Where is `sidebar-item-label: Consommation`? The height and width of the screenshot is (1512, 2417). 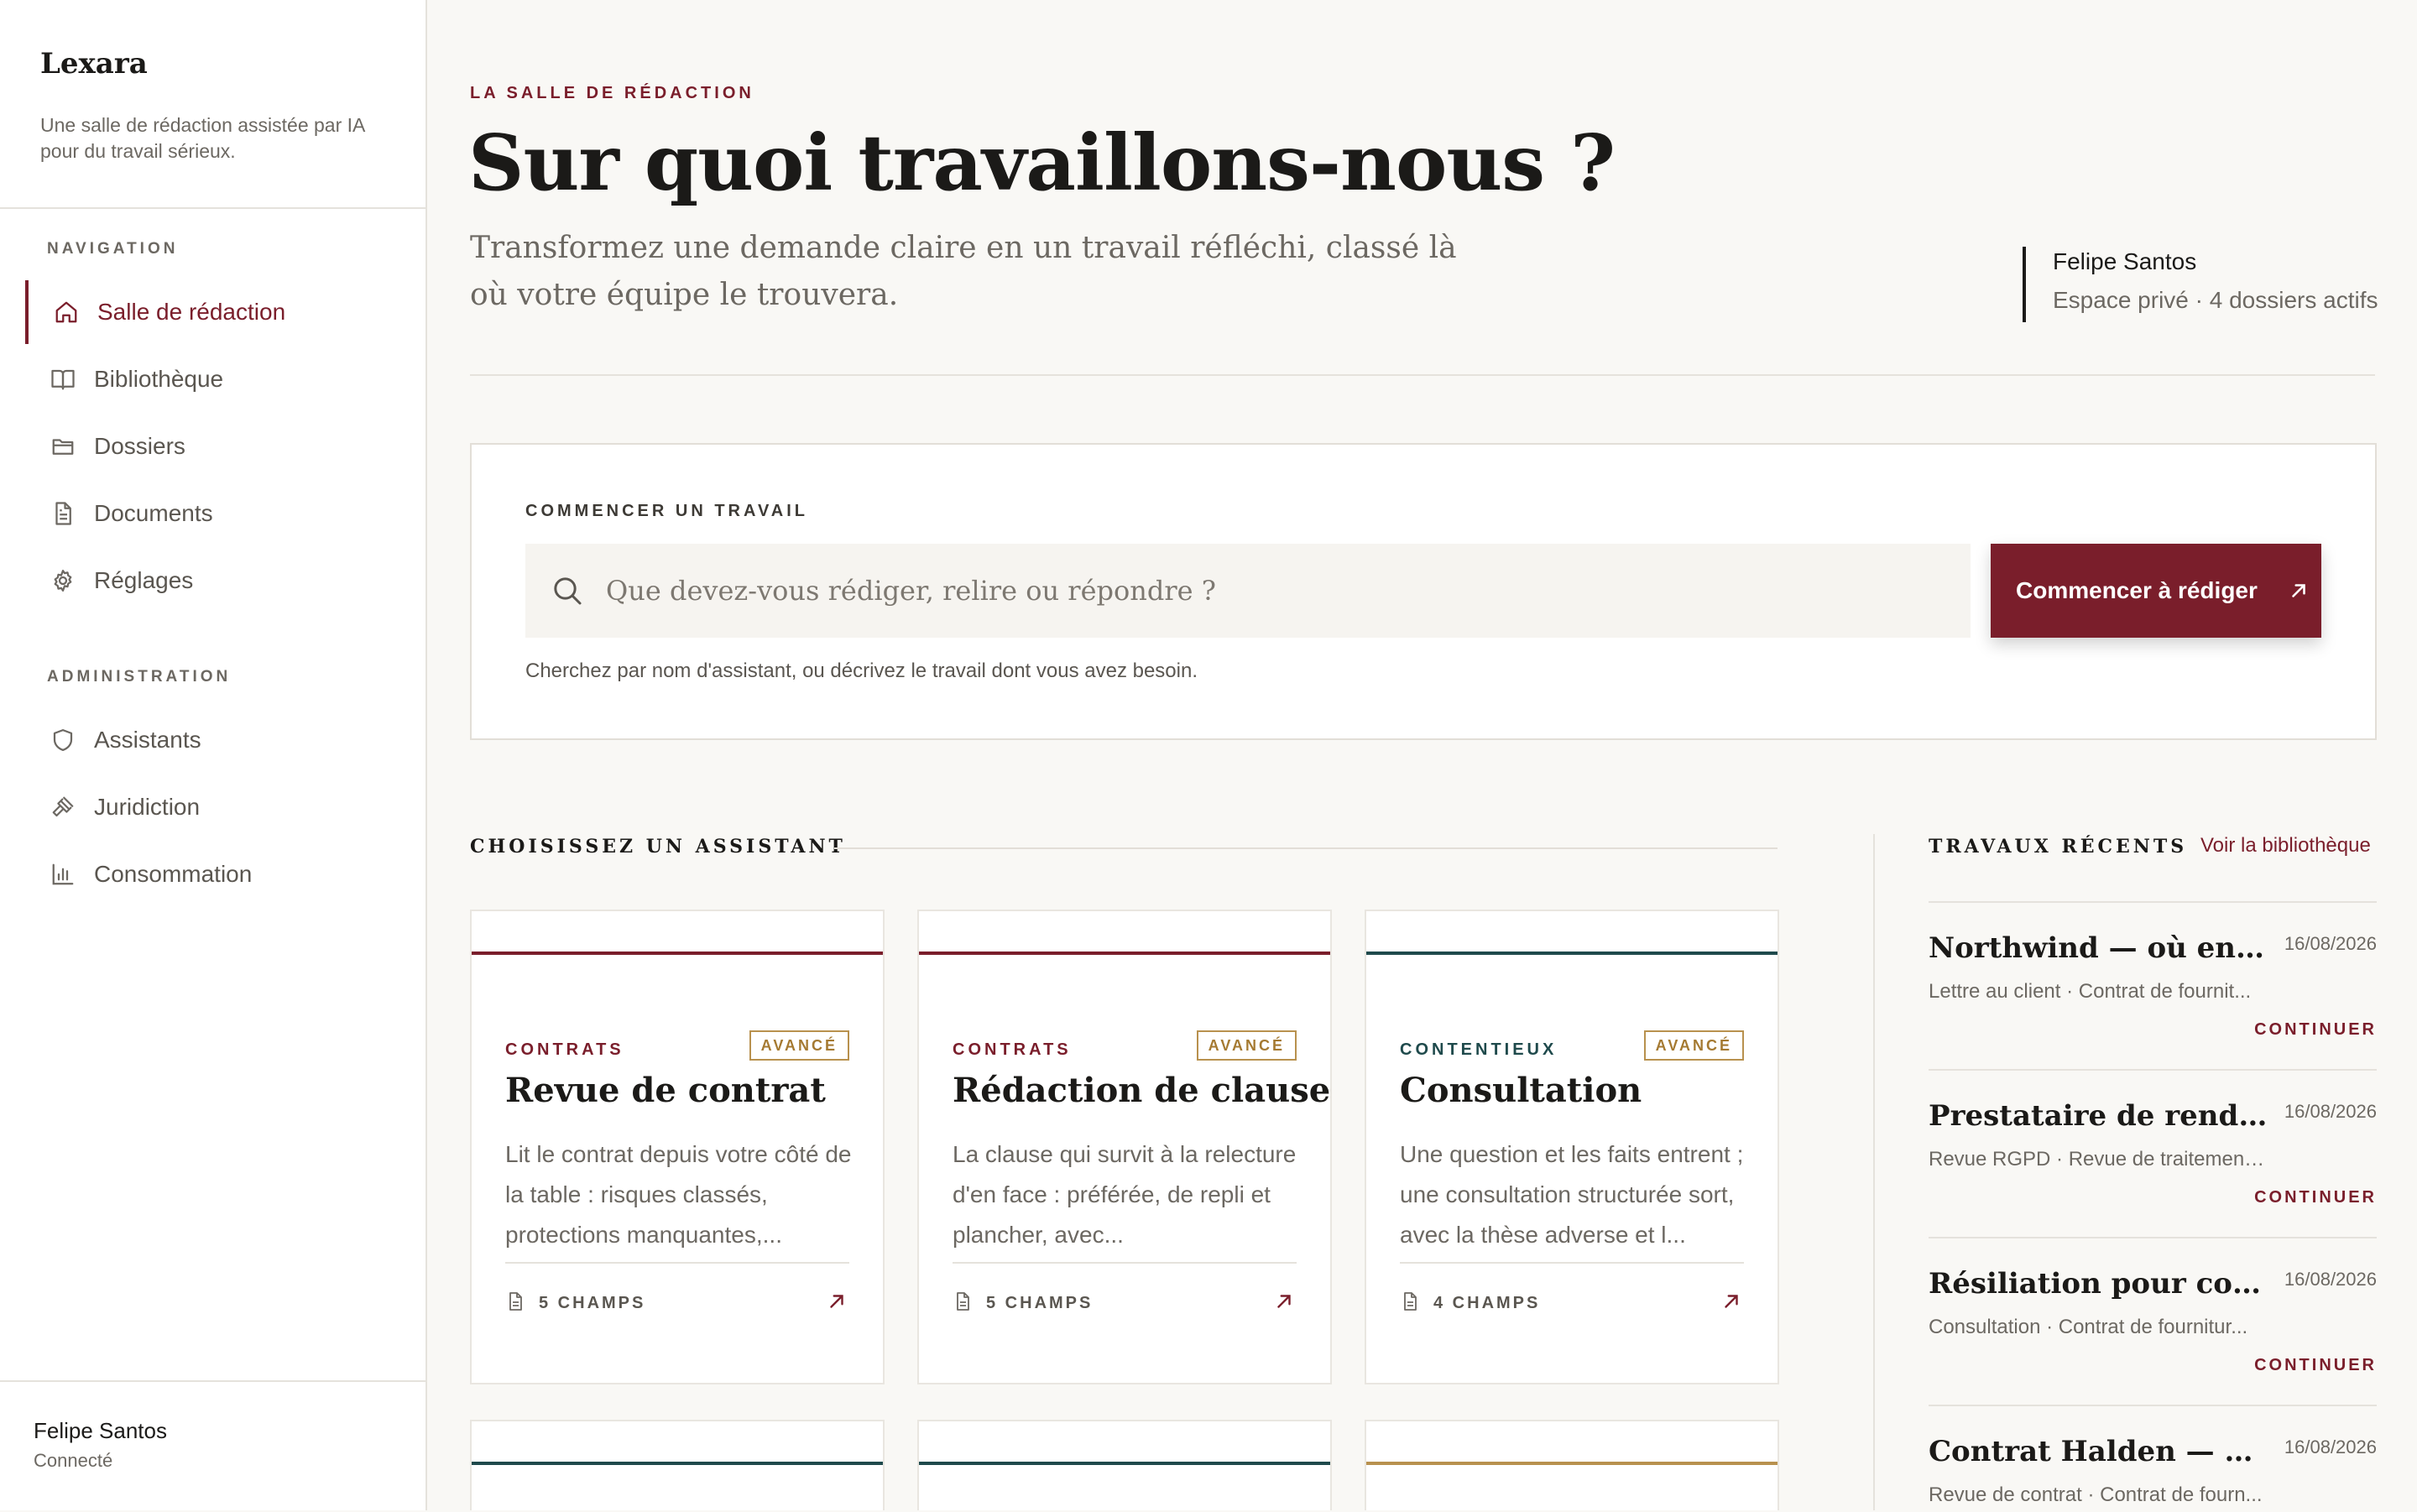 sidebar-item-label: Consommation is located at coordinates (173, 874).